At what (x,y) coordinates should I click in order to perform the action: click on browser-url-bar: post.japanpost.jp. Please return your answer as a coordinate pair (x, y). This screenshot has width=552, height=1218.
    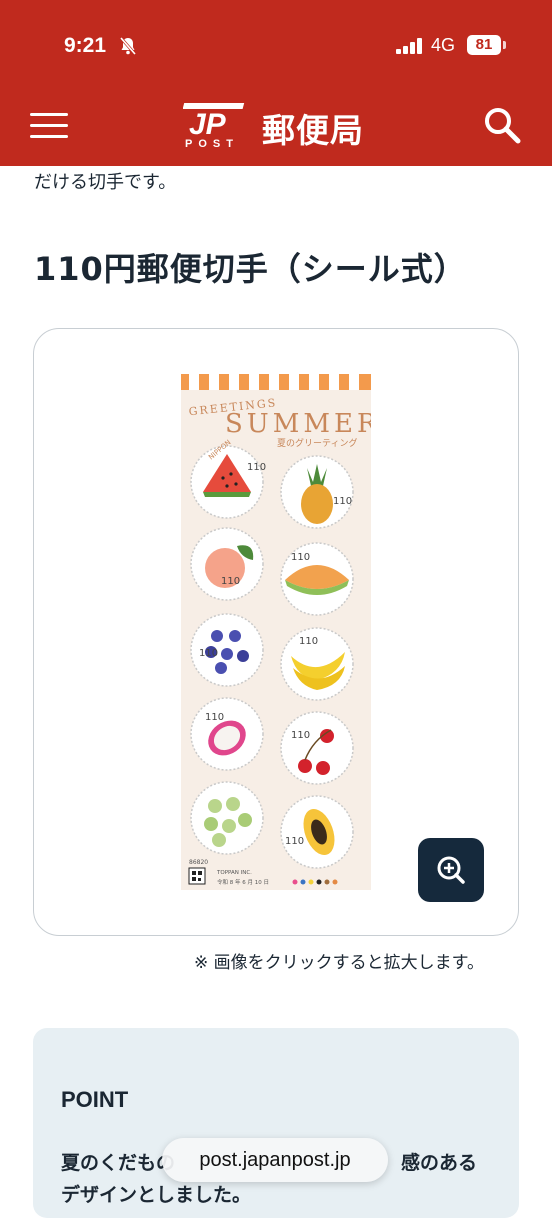
    Looking at the image, I should click on (275, 1160).